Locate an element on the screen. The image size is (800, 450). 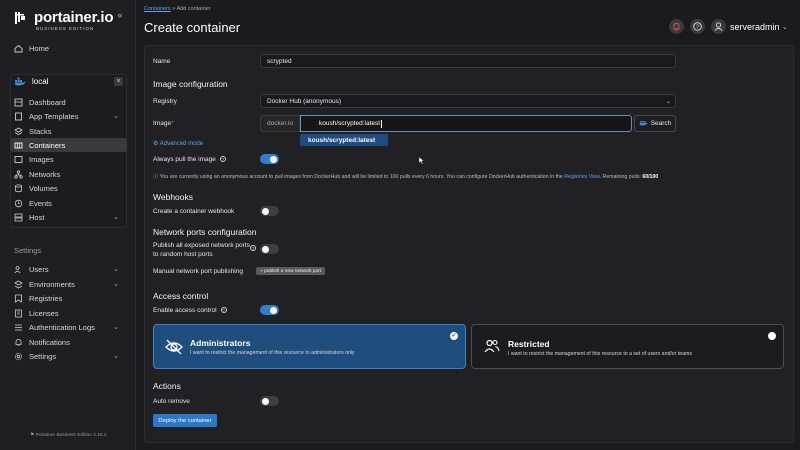
sidebar-item-dashboard: Dashboard is located at coordinates (68, 102).